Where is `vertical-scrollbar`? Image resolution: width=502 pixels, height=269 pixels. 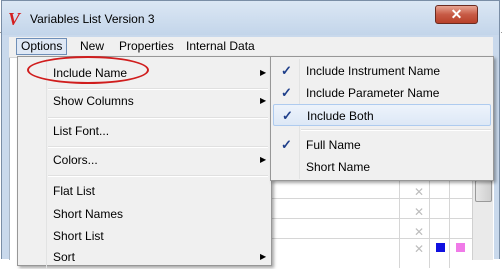
vertical-scrollbar is located at coordinates (482, 218).